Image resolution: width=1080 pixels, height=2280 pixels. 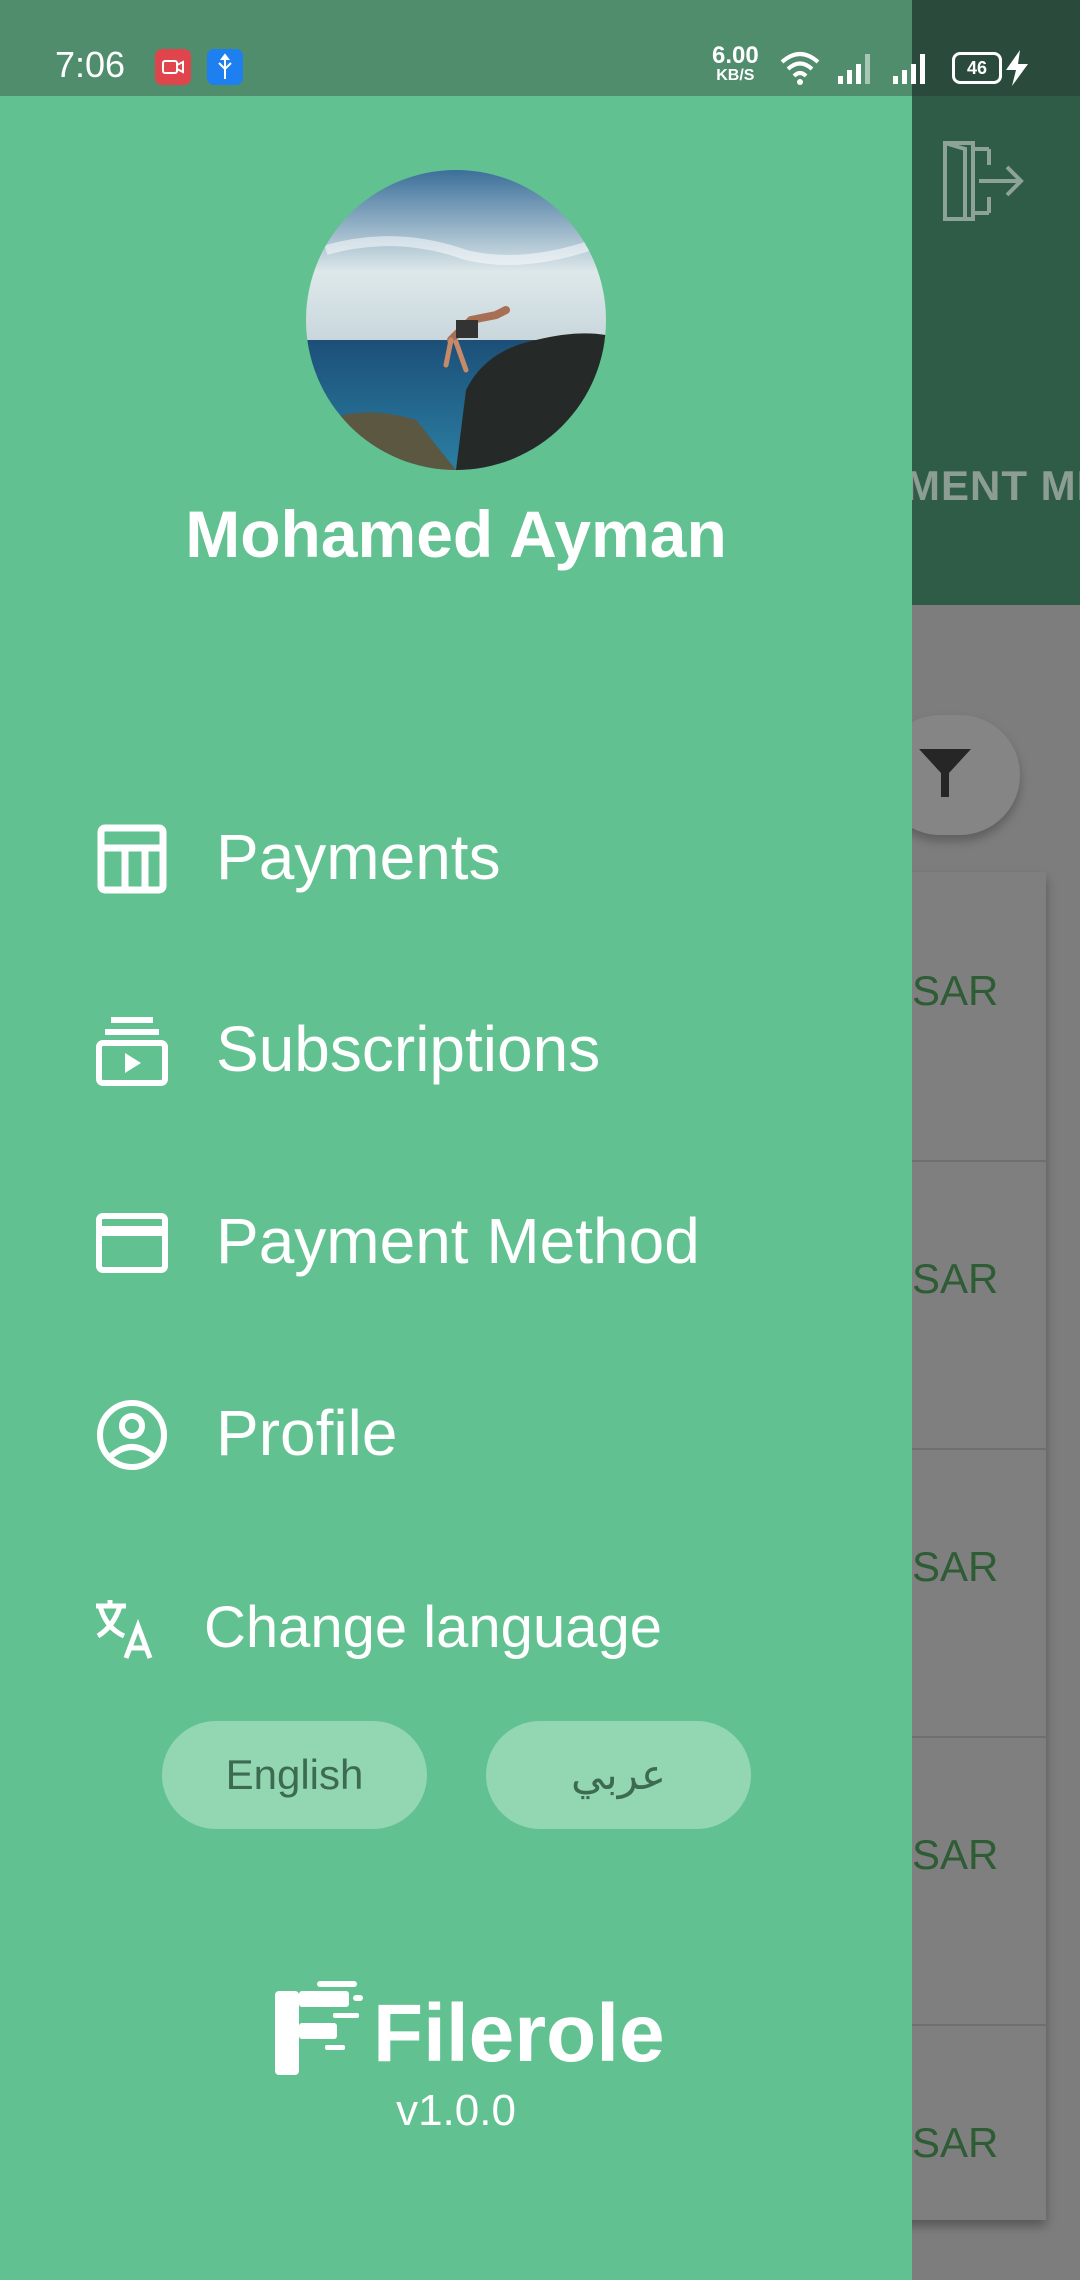 I want to click on menu-item-payment-method: Payment Method, so click(x=456, y=1241).